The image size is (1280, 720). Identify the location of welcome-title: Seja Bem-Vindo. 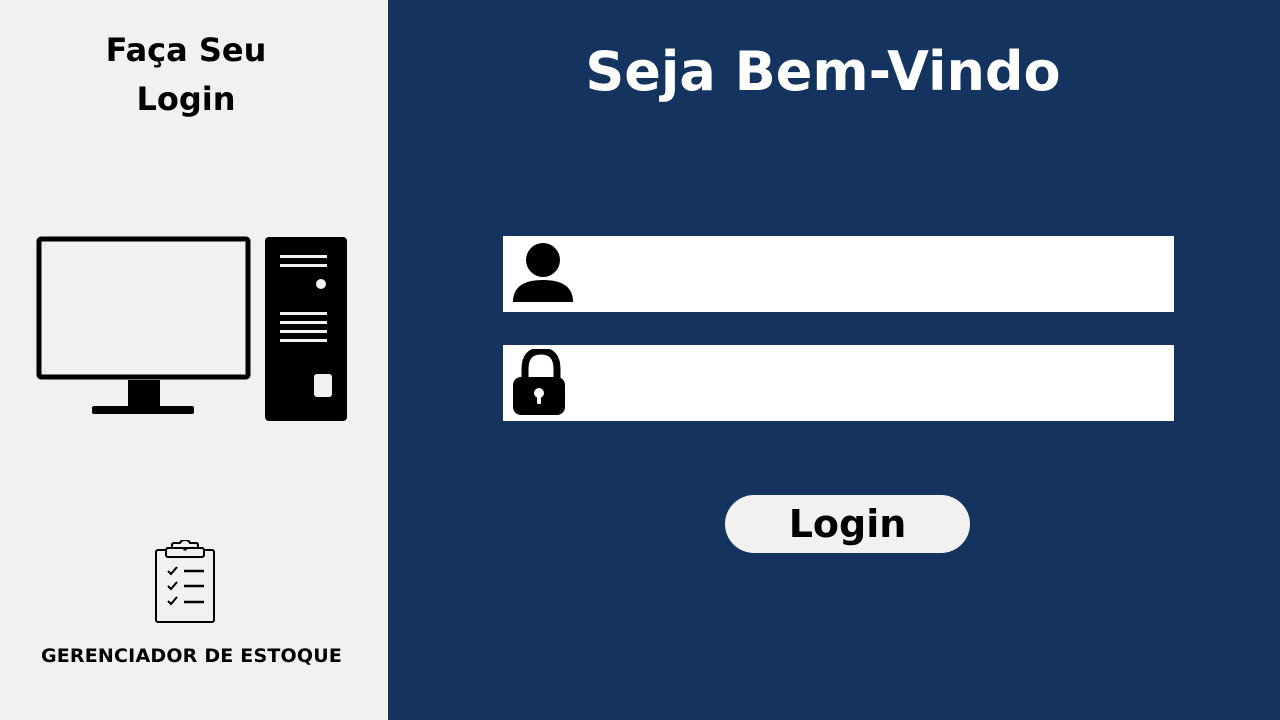
(823, 71).